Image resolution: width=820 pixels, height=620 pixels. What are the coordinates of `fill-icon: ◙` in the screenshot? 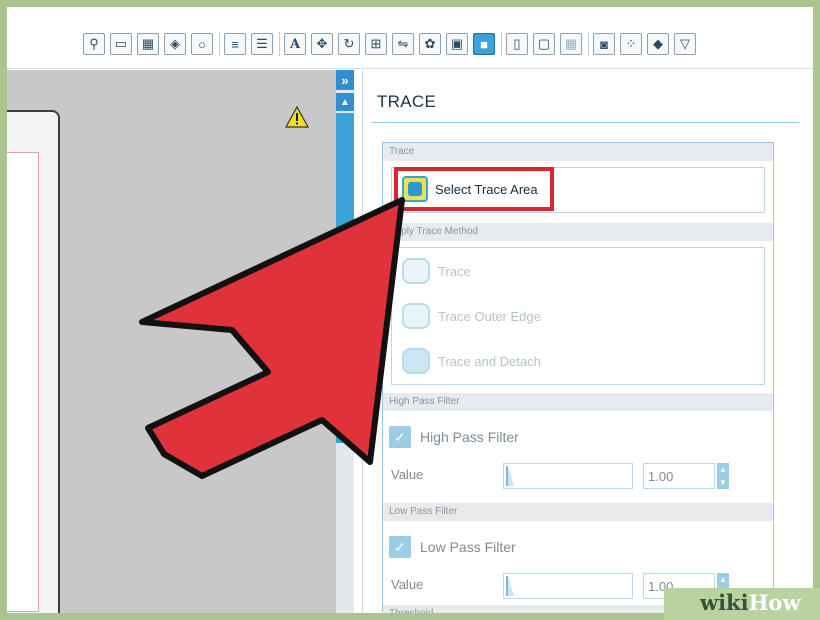 It's located at (604, 44).